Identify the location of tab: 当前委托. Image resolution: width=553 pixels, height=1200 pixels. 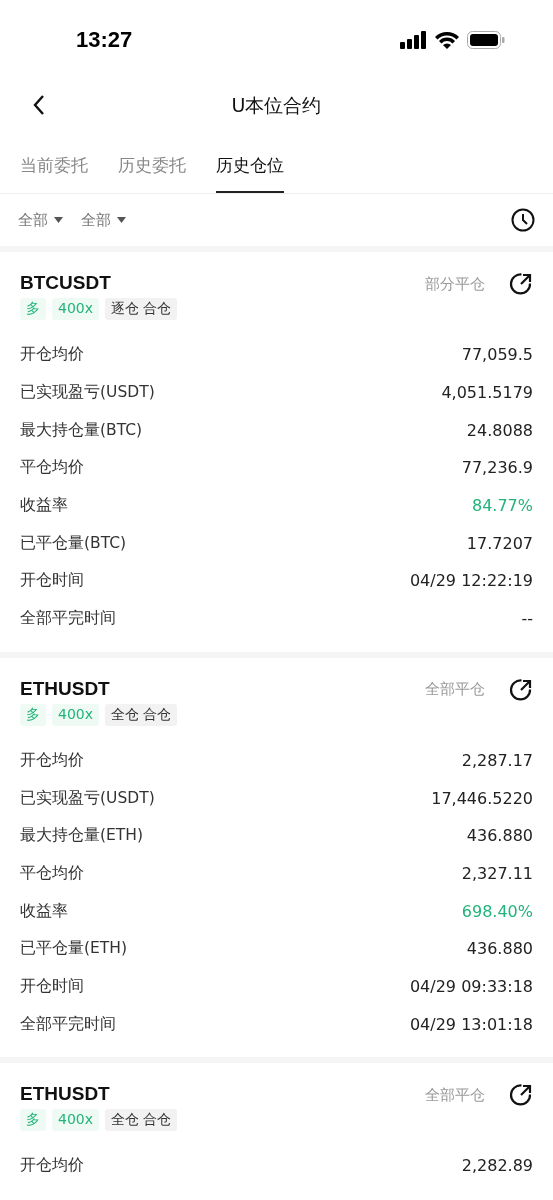
(54, 171).